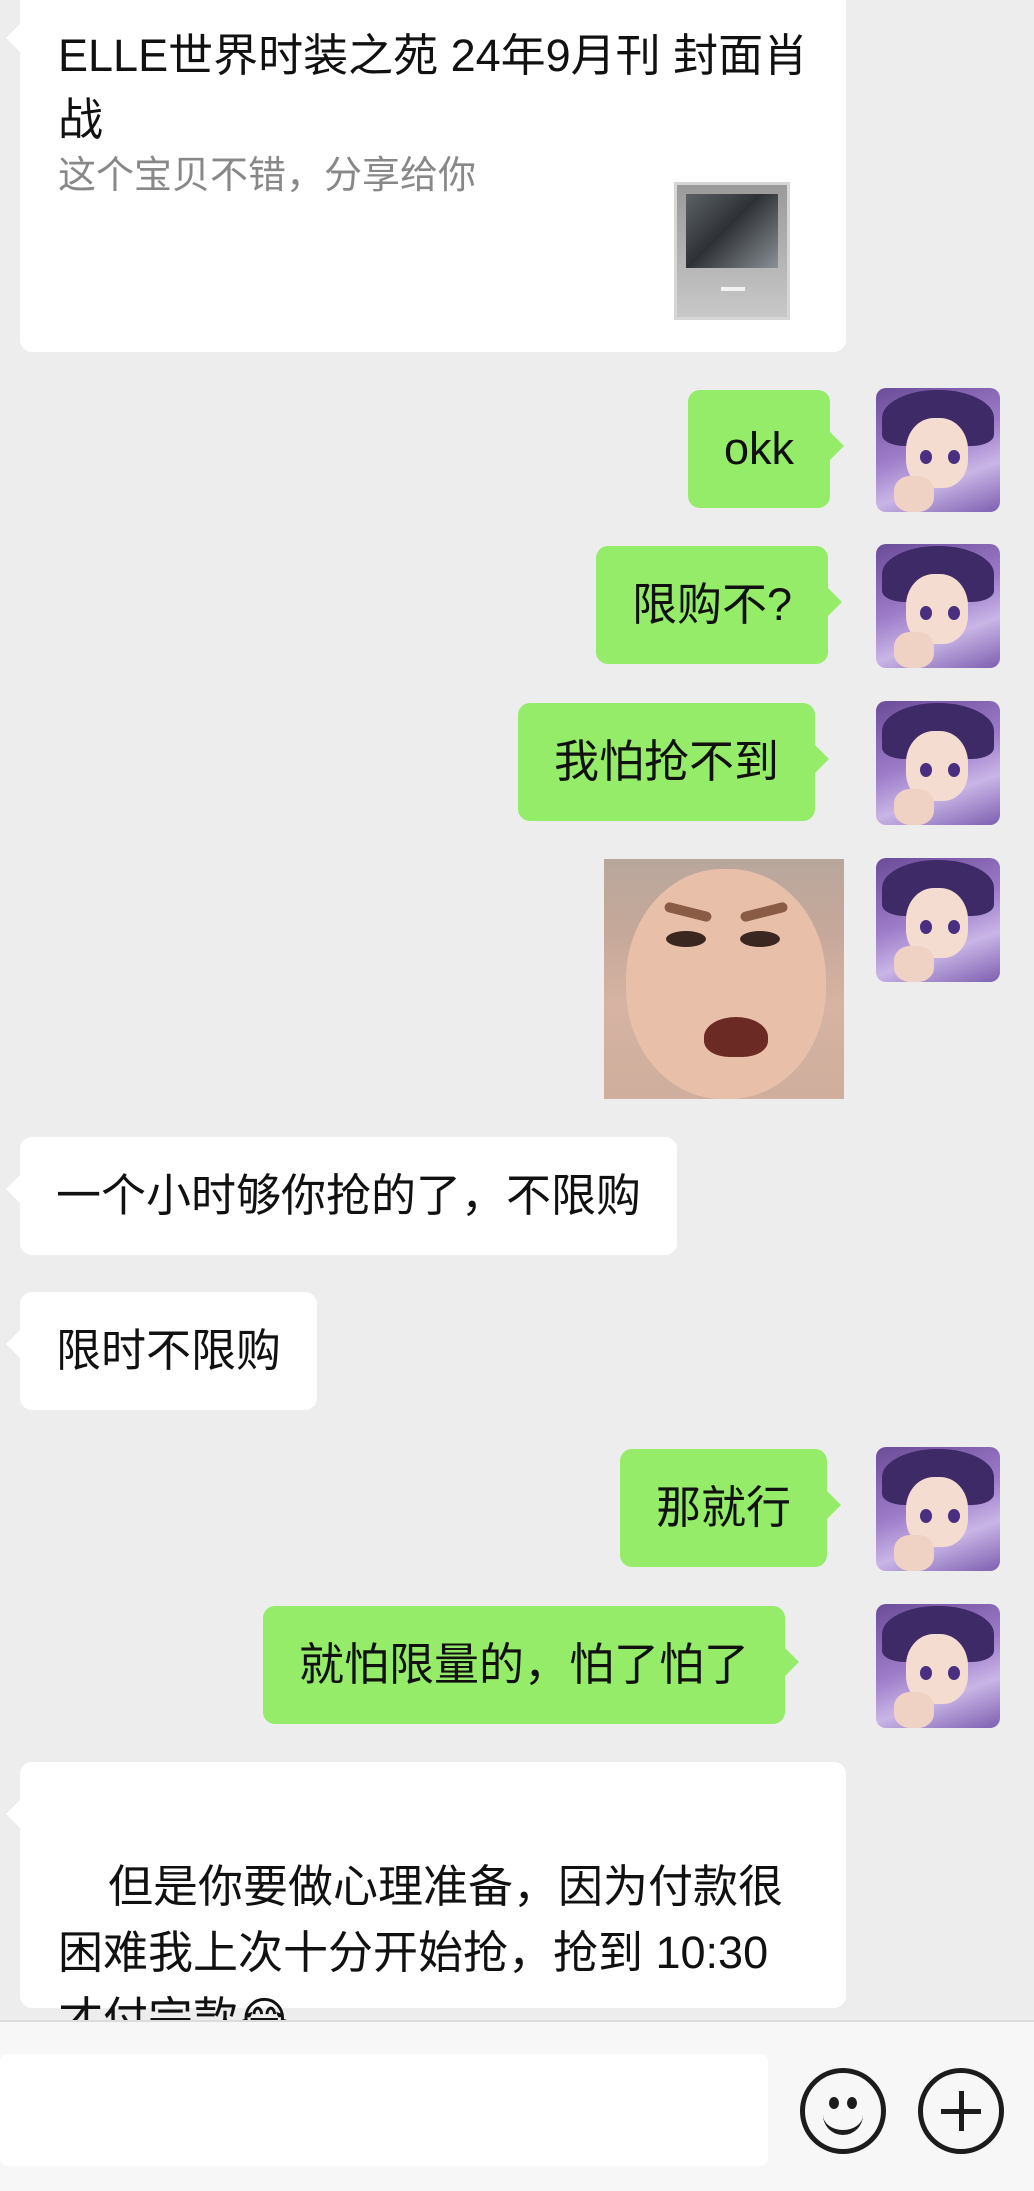  I want to click on sent-message: 限购不?, so click(719, 605).